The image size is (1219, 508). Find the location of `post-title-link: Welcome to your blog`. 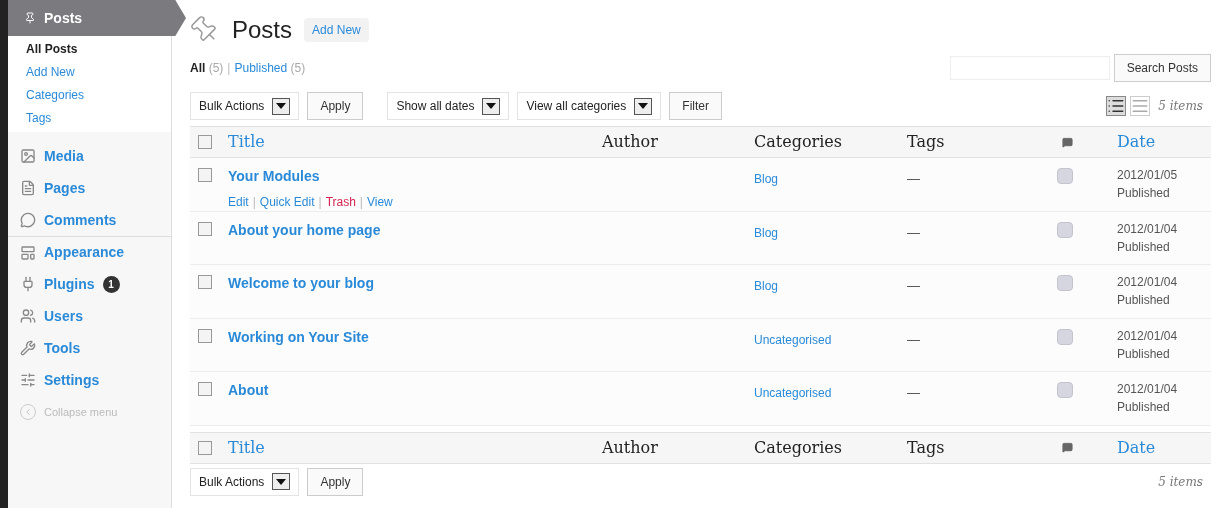

post-title-link: Welcome to your blog is located at coordinates (415, 283).